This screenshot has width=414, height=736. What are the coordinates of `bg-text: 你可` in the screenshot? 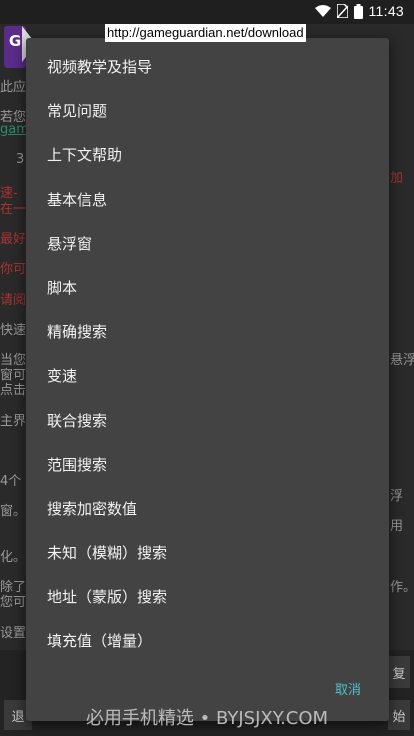 It's located at (13, 269).